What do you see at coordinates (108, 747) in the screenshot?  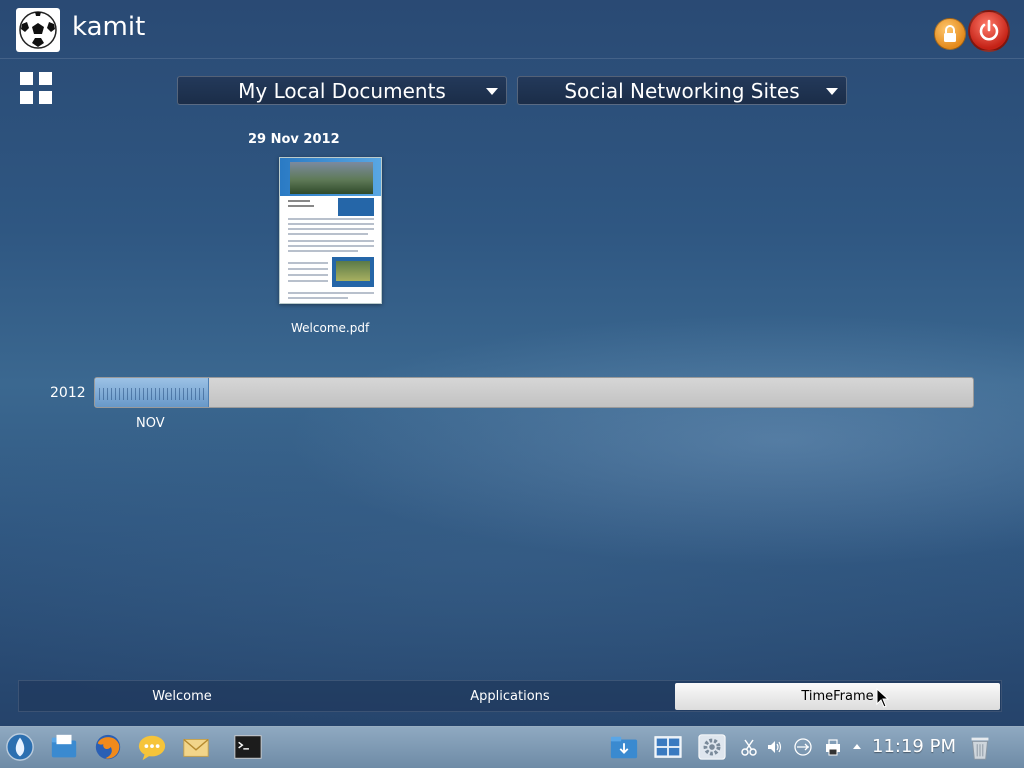 I see `firefox-icon` at bounding box center [108, 747].